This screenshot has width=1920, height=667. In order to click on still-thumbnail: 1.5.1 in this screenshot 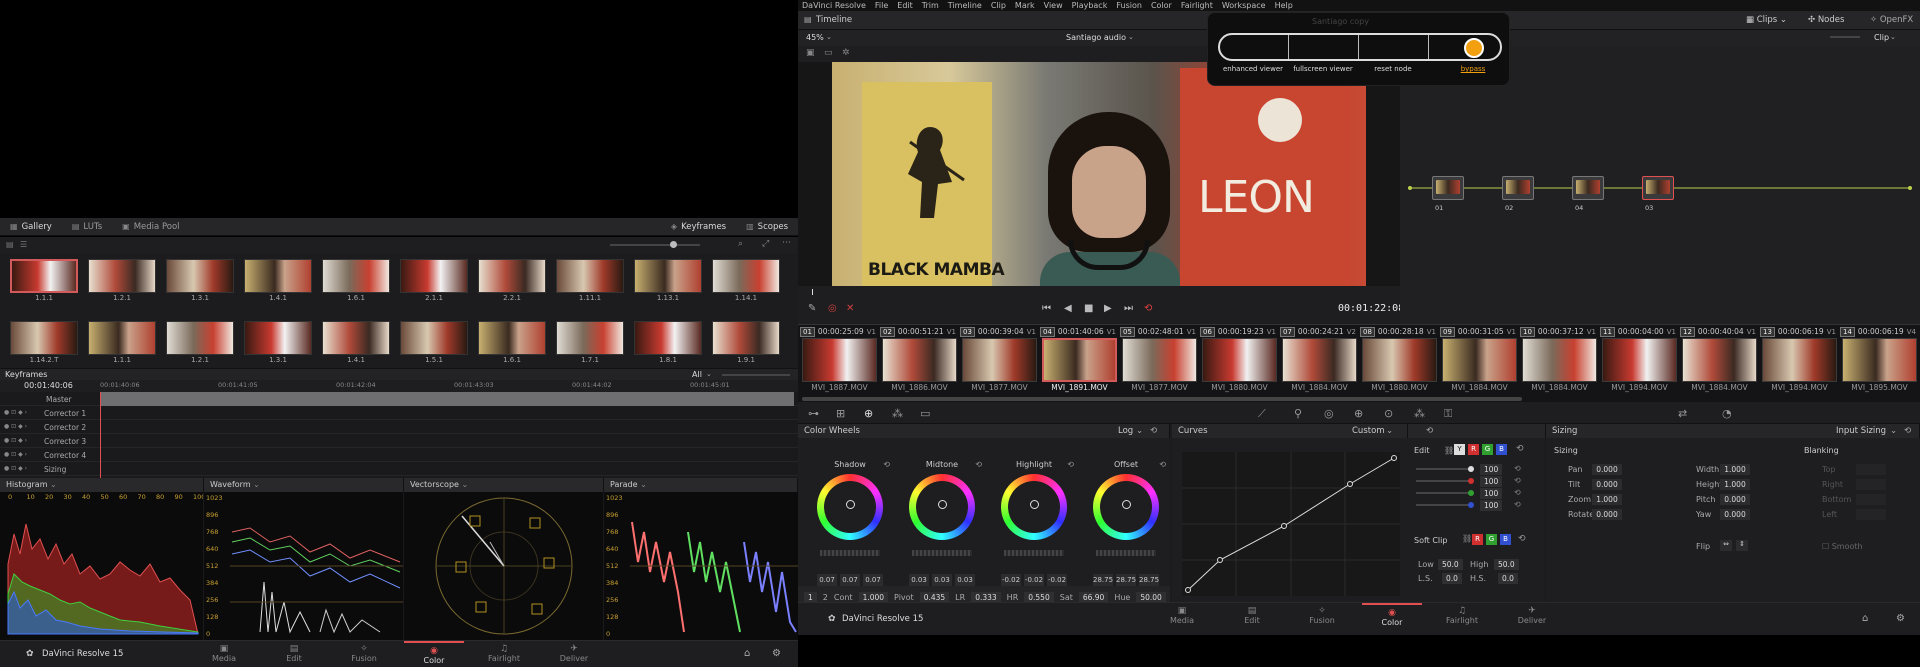, I will do `click(434, 342)`.